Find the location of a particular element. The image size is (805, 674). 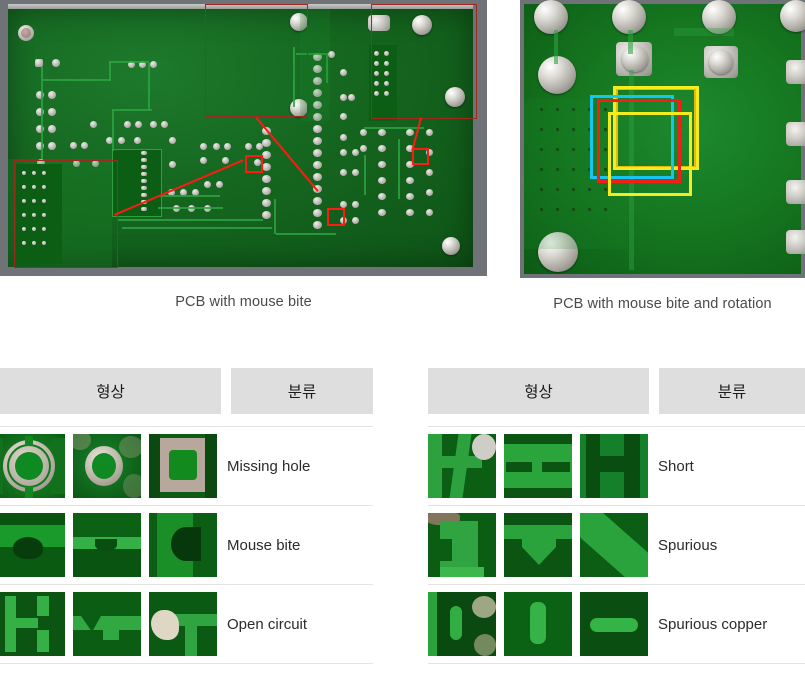

cell-classification: Missing hole is located at coordinates (269, 466).